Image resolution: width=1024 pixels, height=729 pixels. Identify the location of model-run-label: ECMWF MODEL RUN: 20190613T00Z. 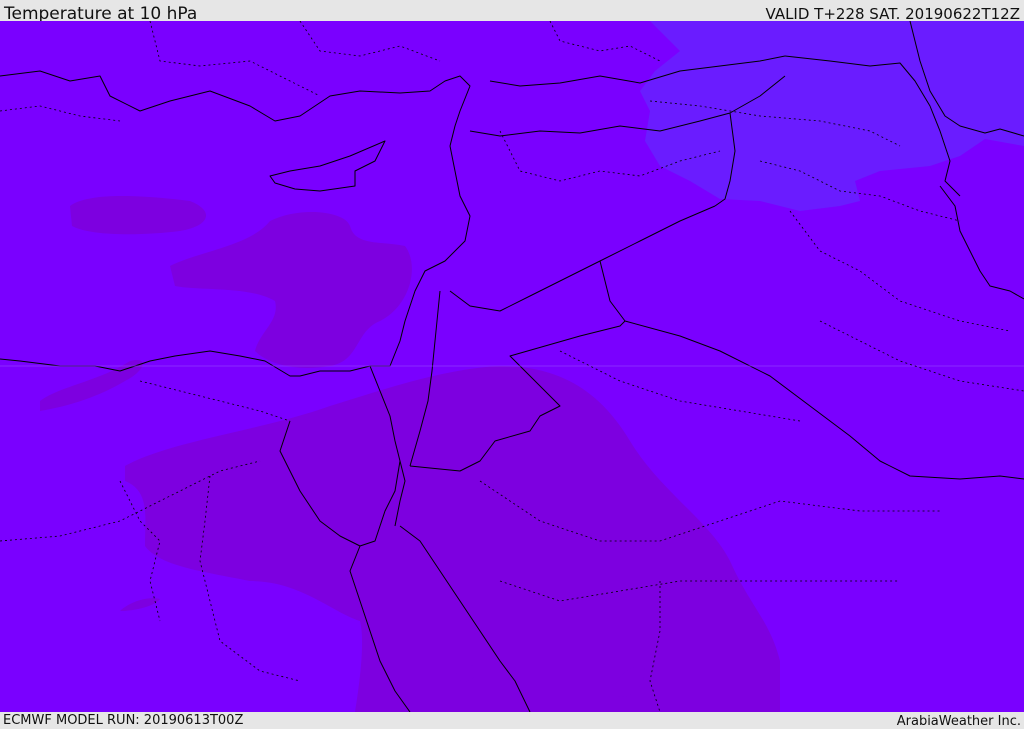
(123, 720).